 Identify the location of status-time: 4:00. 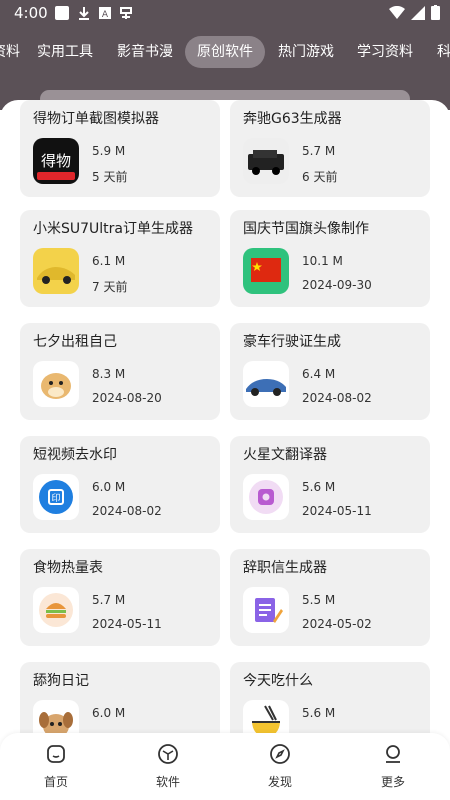
(31, 13).